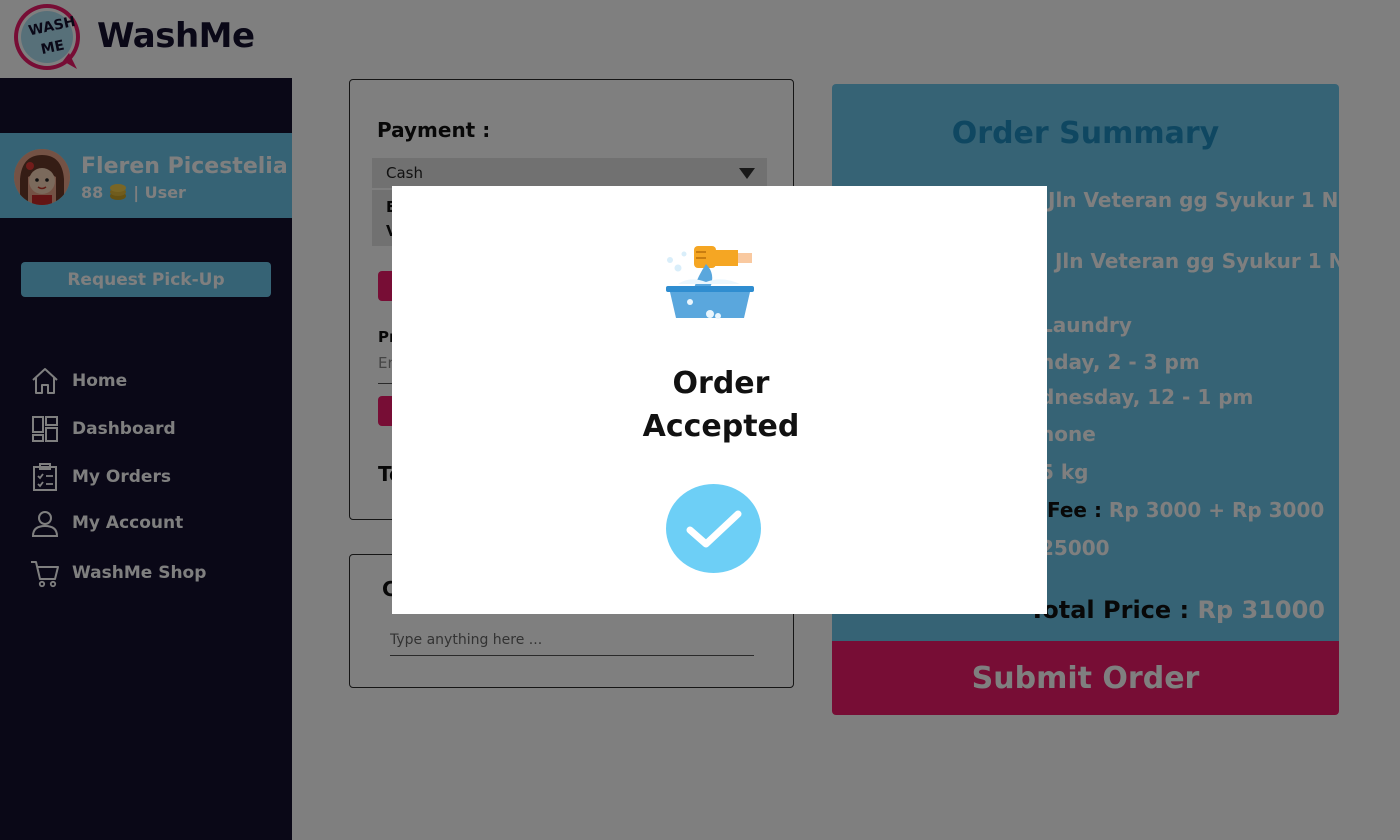 This screenshot has width=1400, height=840. I want to click on modal-title: Order Accepted, so click(721, 405).